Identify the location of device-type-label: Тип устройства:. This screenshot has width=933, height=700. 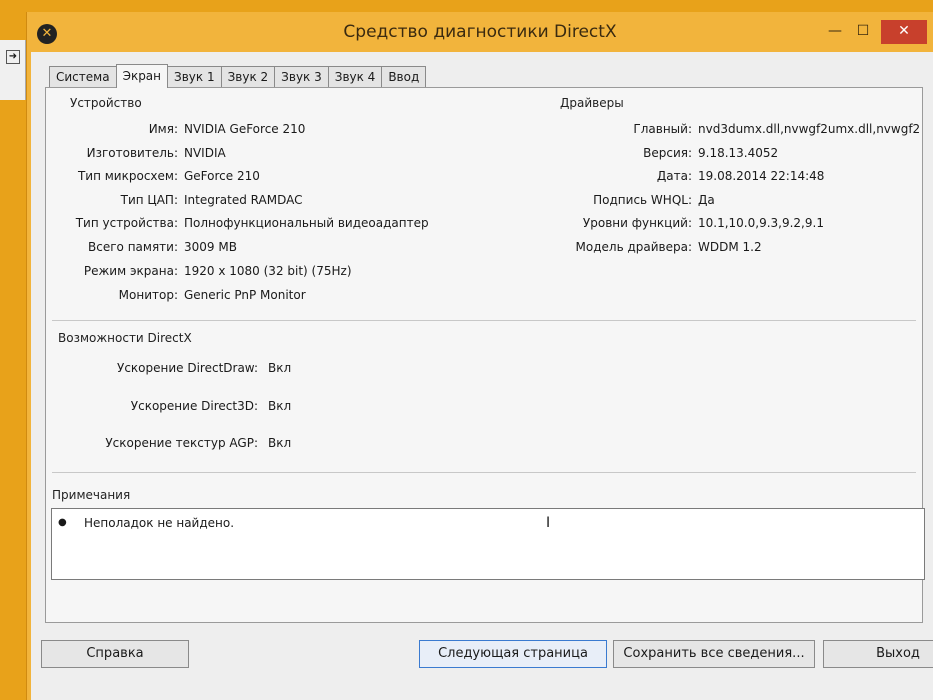
(126, 223).